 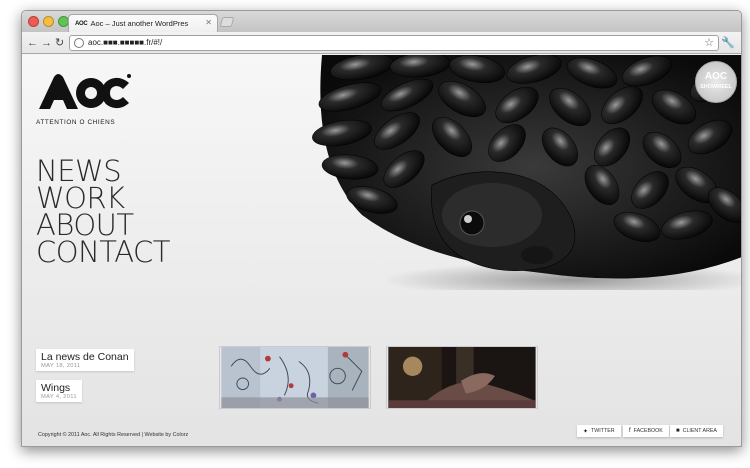 I want to click on client-area-label: CLIENT AREA, so click(x=699, y=431).